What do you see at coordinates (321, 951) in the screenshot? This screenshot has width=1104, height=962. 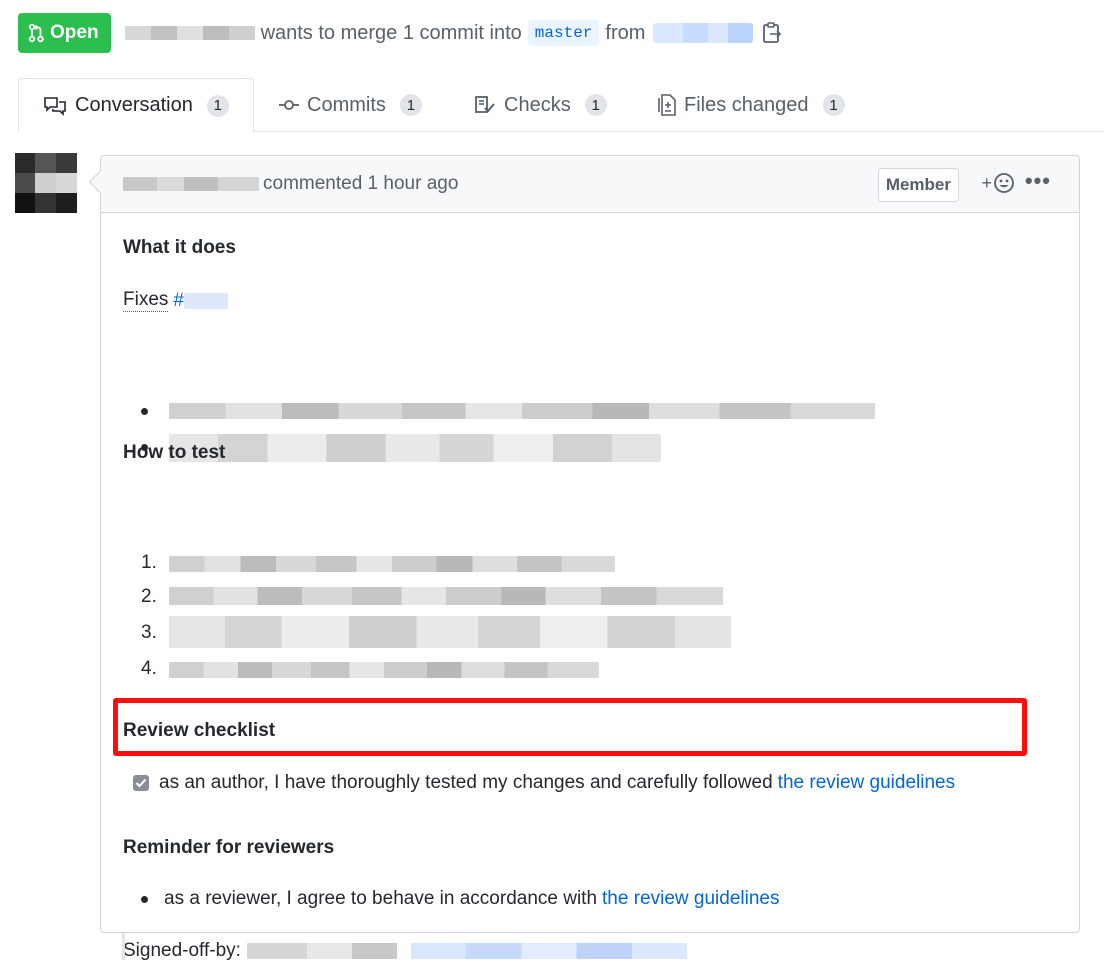 I see `signer-name-redacted` at bounding box center [321, 951].